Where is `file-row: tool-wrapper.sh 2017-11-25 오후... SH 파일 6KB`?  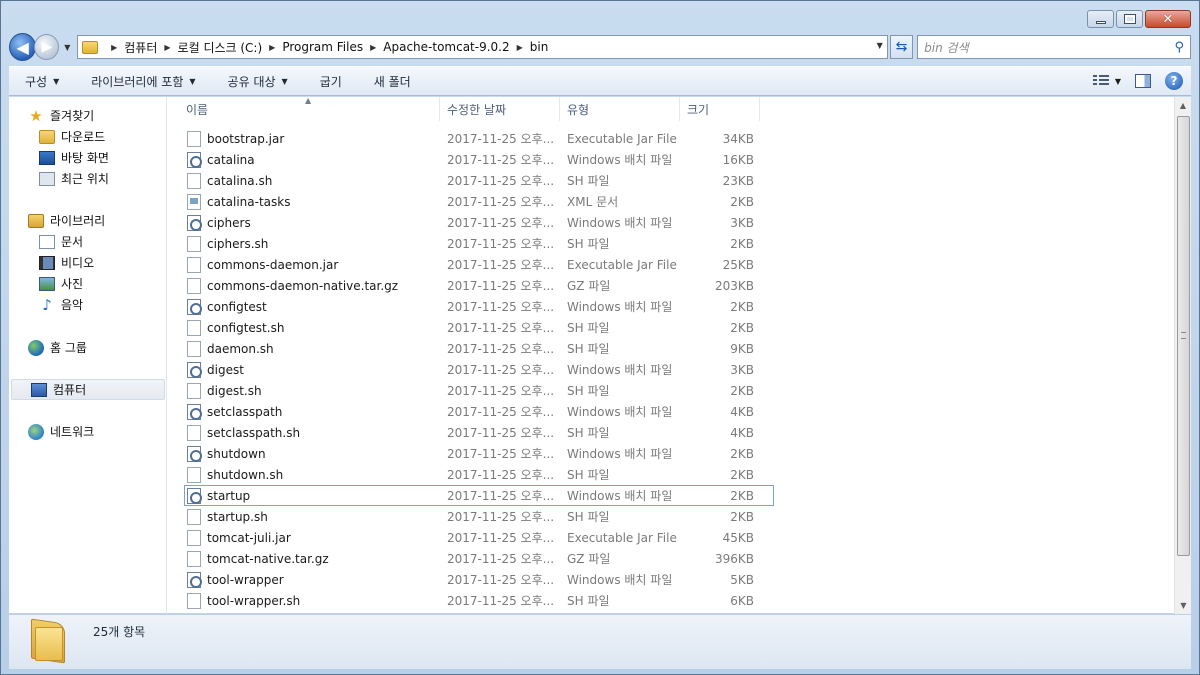 file-row: tool-wrapper.sh 2017-11-25 오후... SH 파일 6KB is located at coordinates (468, 600).